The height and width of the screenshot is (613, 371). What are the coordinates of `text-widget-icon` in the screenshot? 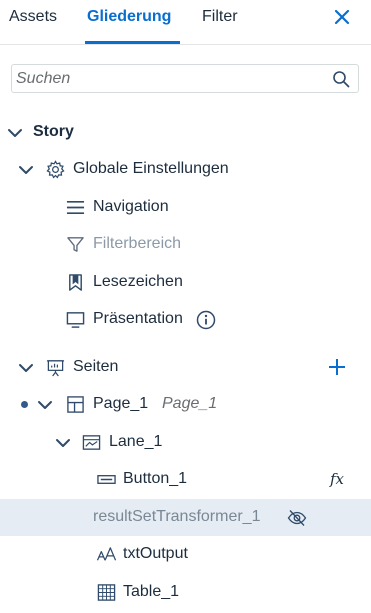 It's located at (106, 554).